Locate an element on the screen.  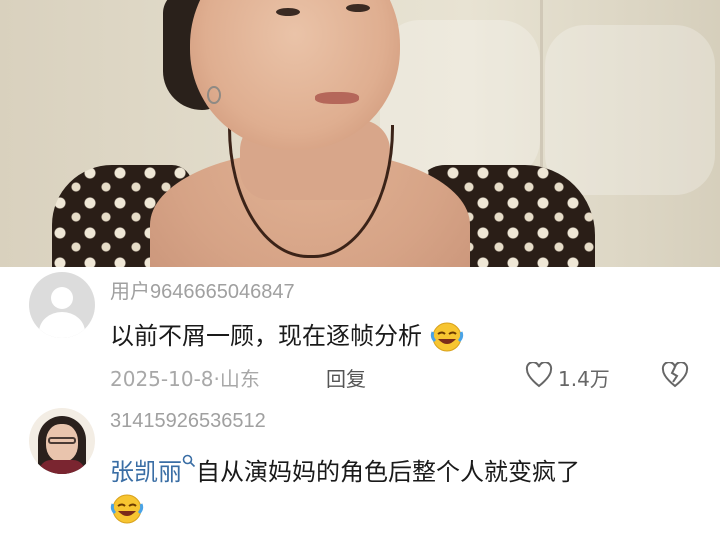
comment-date-location: 2025-10-8·山东 is located at coordinates (185, 379).